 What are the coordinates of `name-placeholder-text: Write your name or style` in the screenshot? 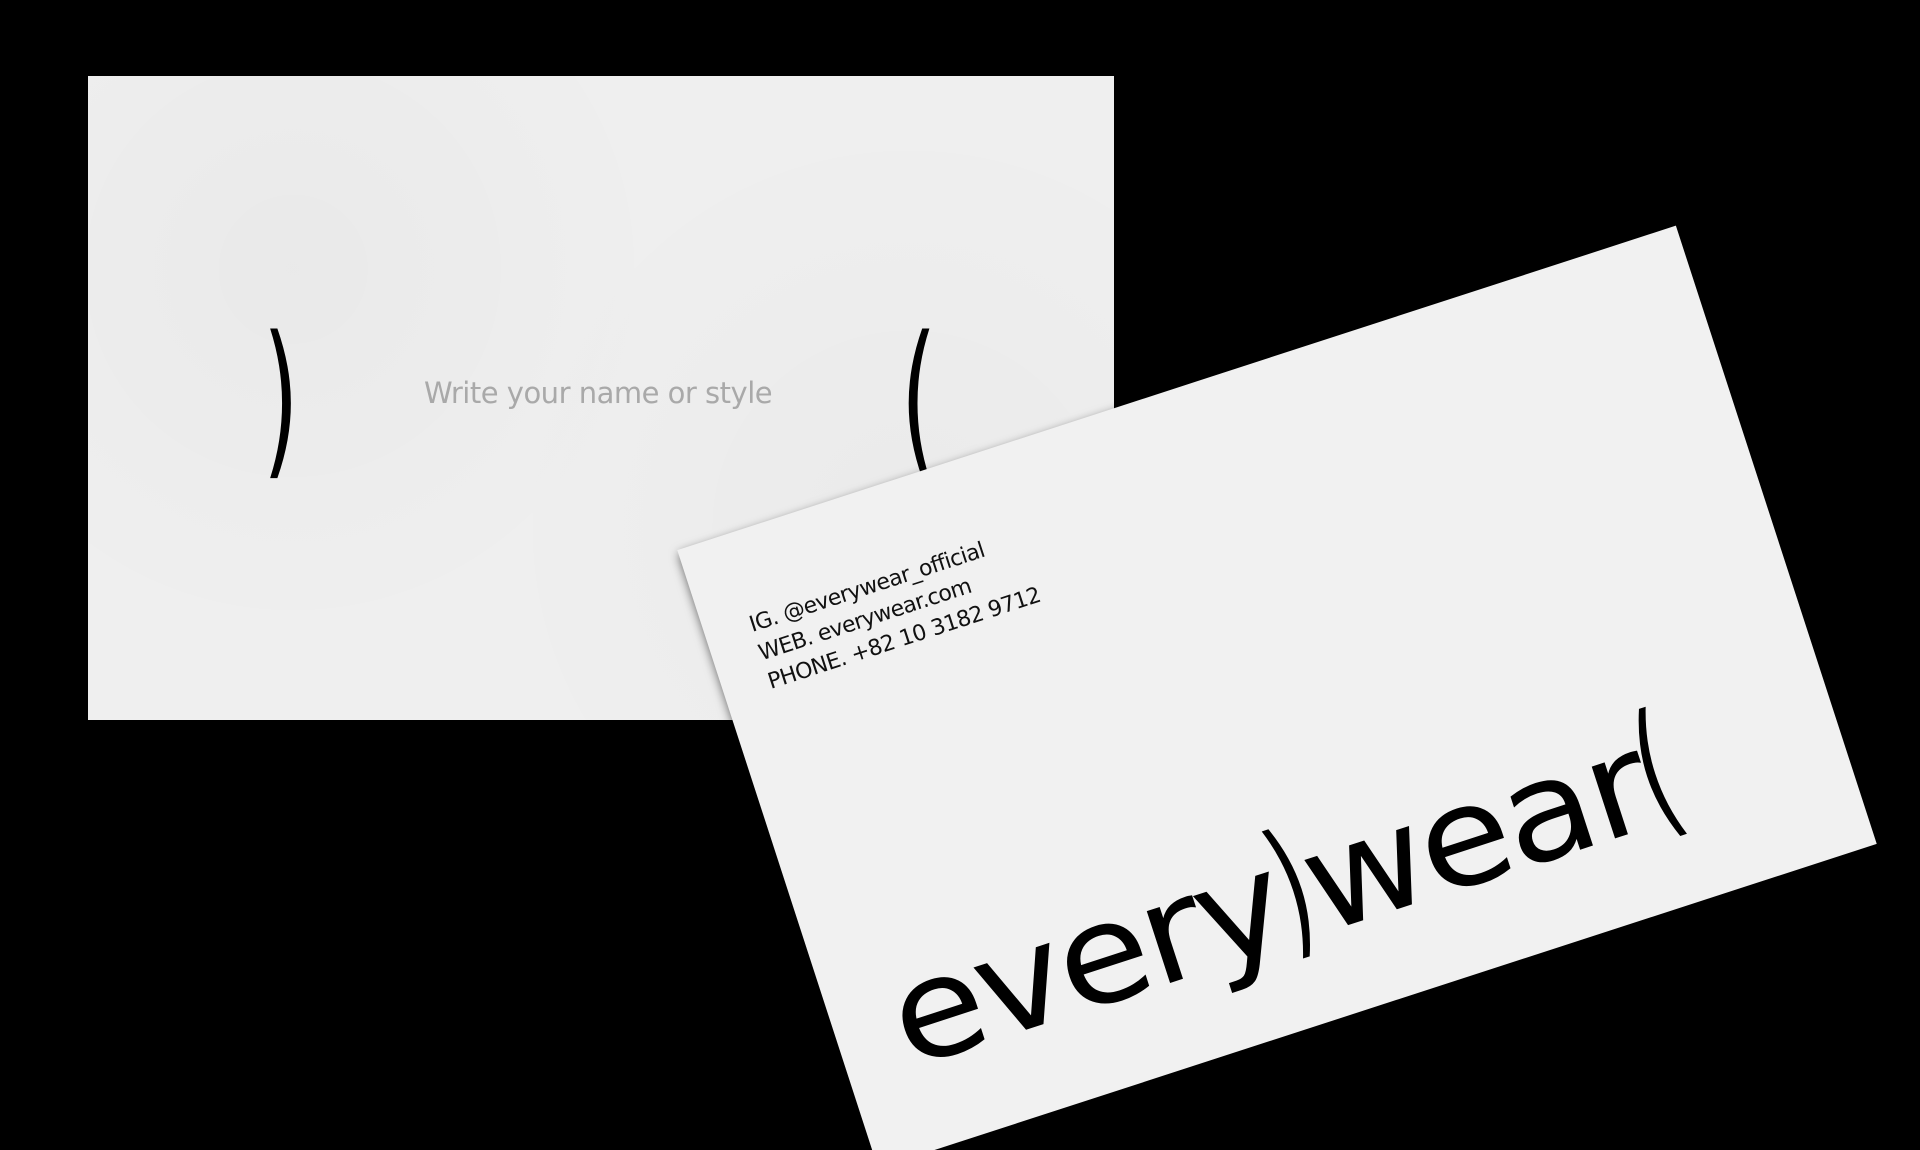 It's located at (598, 393).